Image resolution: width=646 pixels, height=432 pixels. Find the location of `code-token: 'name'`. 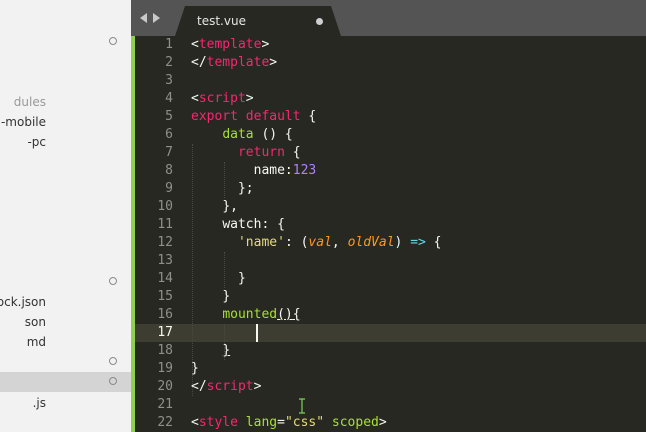

code-token: 'name' is located at coordinates (261, 242).